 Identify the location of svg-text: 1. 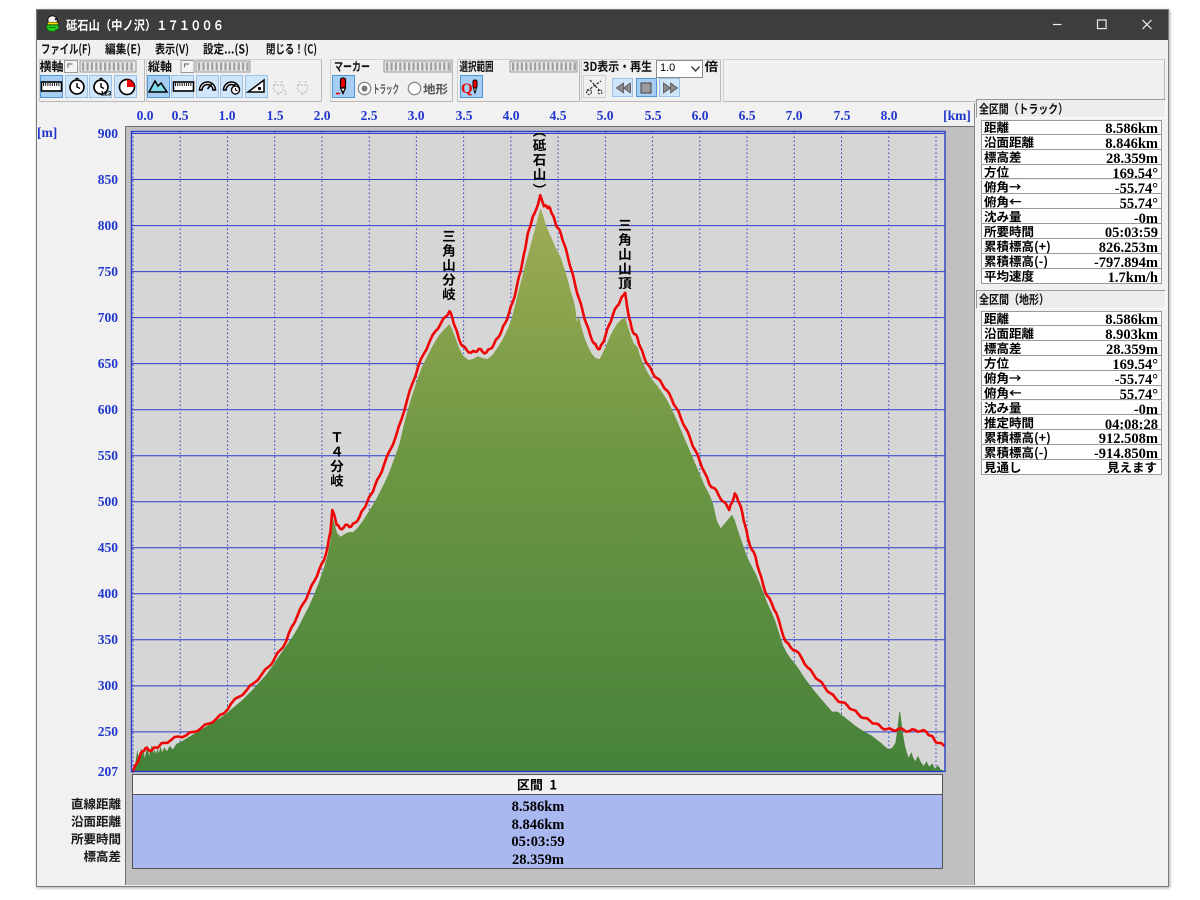
(286, 93).